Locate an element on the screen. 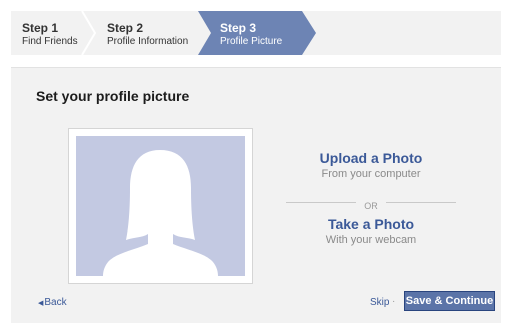 This screenshot has height=327, width=512. save-continue-button: Save & Continue is located at coordinates (449, 301).